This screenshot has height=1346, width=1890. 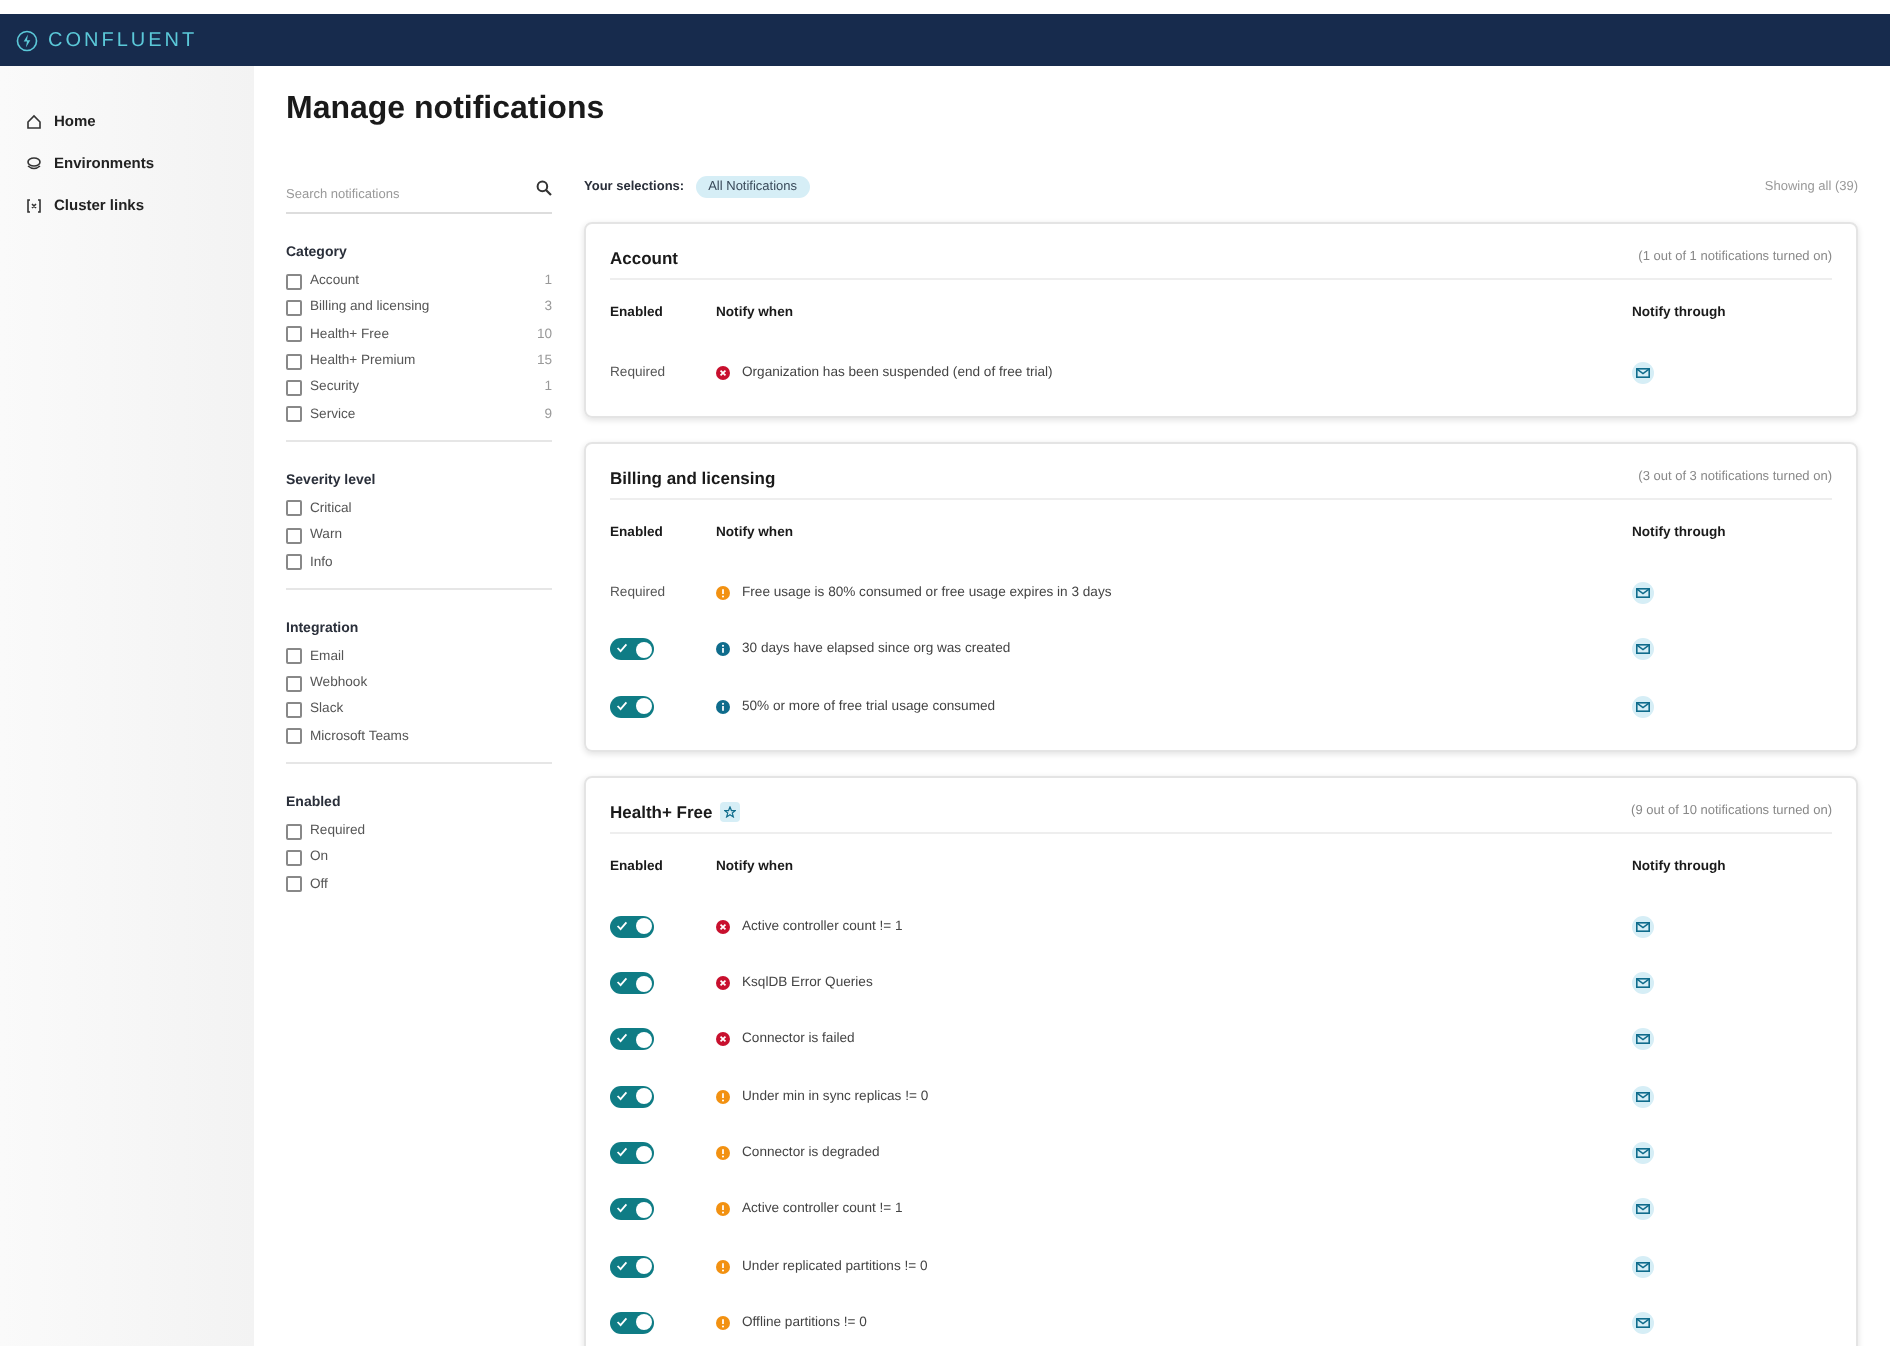 What do you see at coordinates (34, 205) in the screenshot?
I see `brackets-icon` at bounding box center [34, 205].